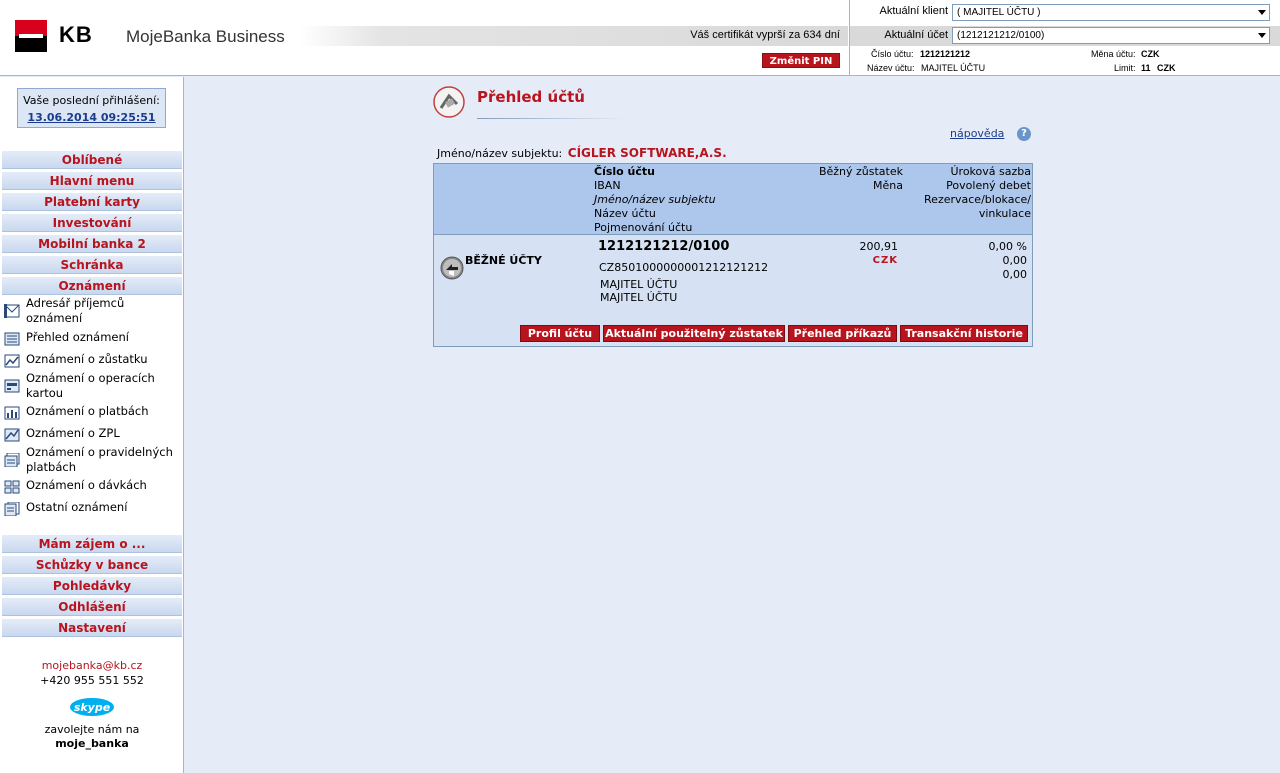 Image resolution: width=1280 pixels, height=773 pixels. Describe the element at coordinates (503, 260) in the screenshot. I see `account-type: BĚŽNÉ ÚČTY` at that location.